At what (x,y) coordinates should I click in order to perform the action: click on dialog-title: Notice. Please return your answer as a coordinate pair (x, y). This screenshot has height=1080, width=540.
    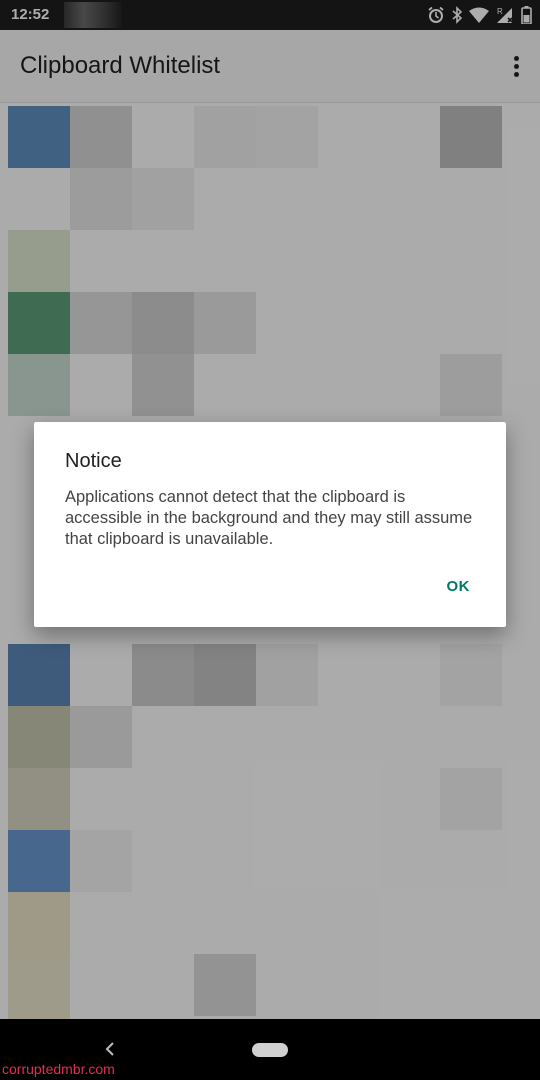
    Looking at the image, I should click on (93, 461).